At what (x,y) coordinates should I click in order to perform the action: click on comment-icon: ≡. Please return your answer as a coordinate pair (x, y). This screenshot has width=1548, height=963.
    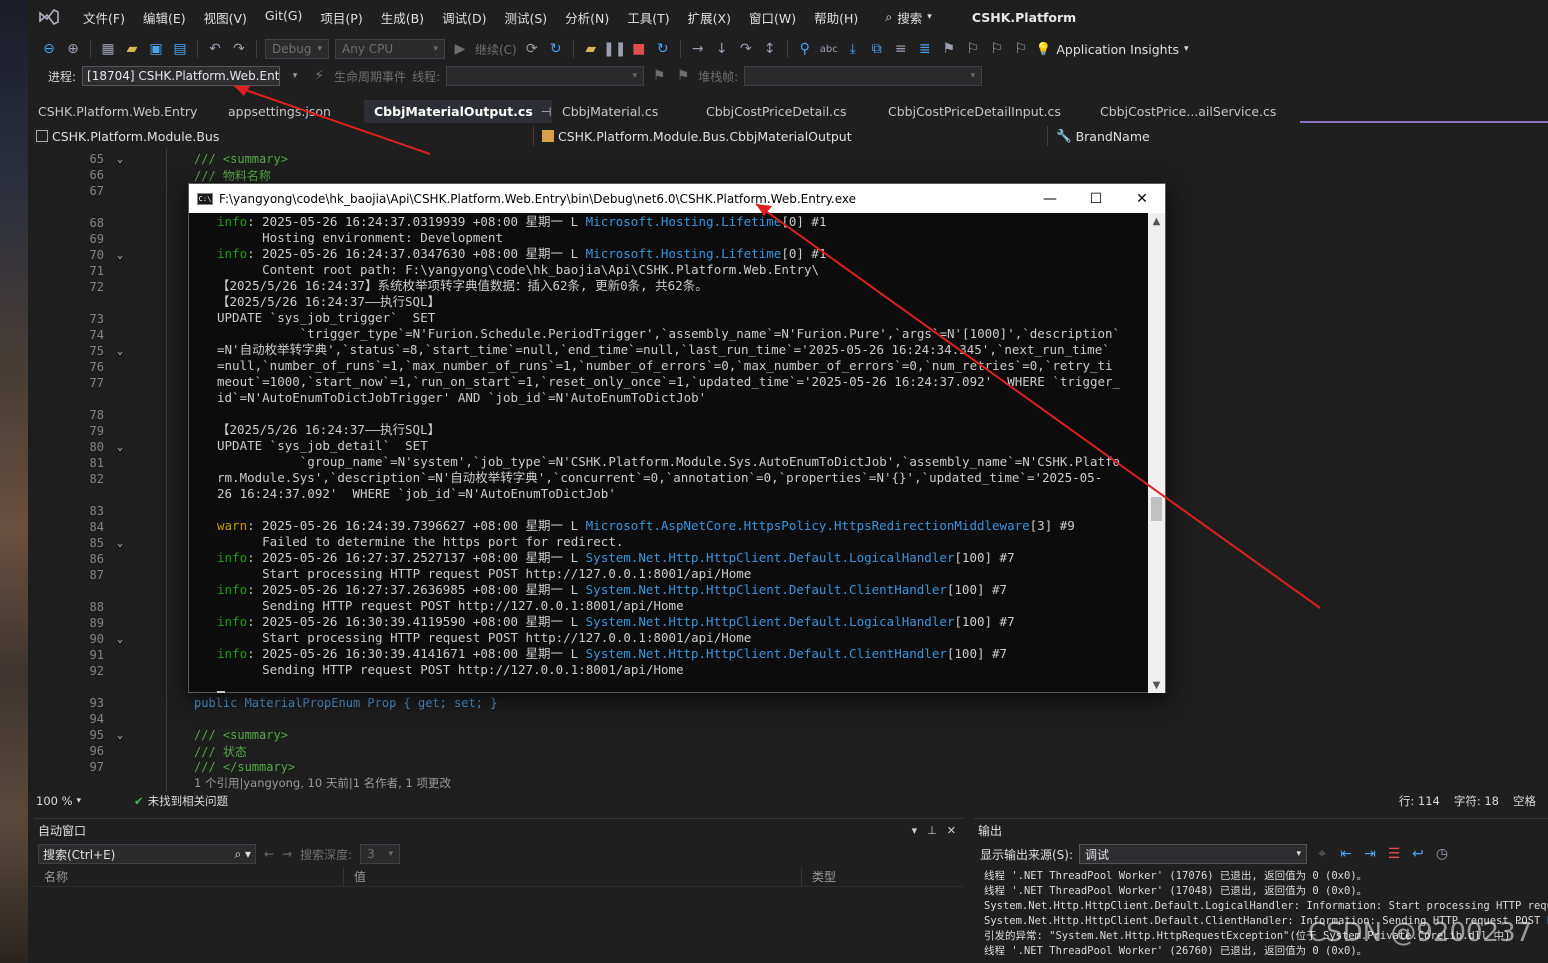
    Looking at the image, I should click on (901, 49).